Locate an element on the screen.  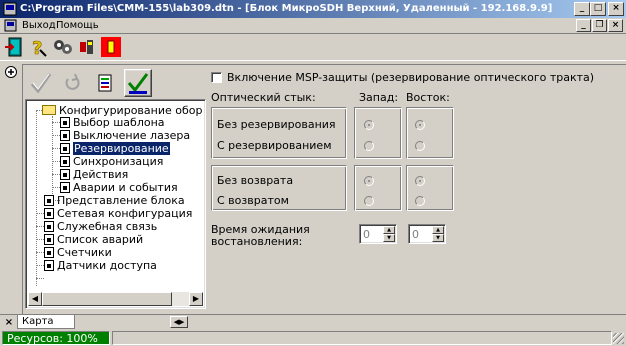
wait-west-value: 0 is located at coordinates (366, 234).